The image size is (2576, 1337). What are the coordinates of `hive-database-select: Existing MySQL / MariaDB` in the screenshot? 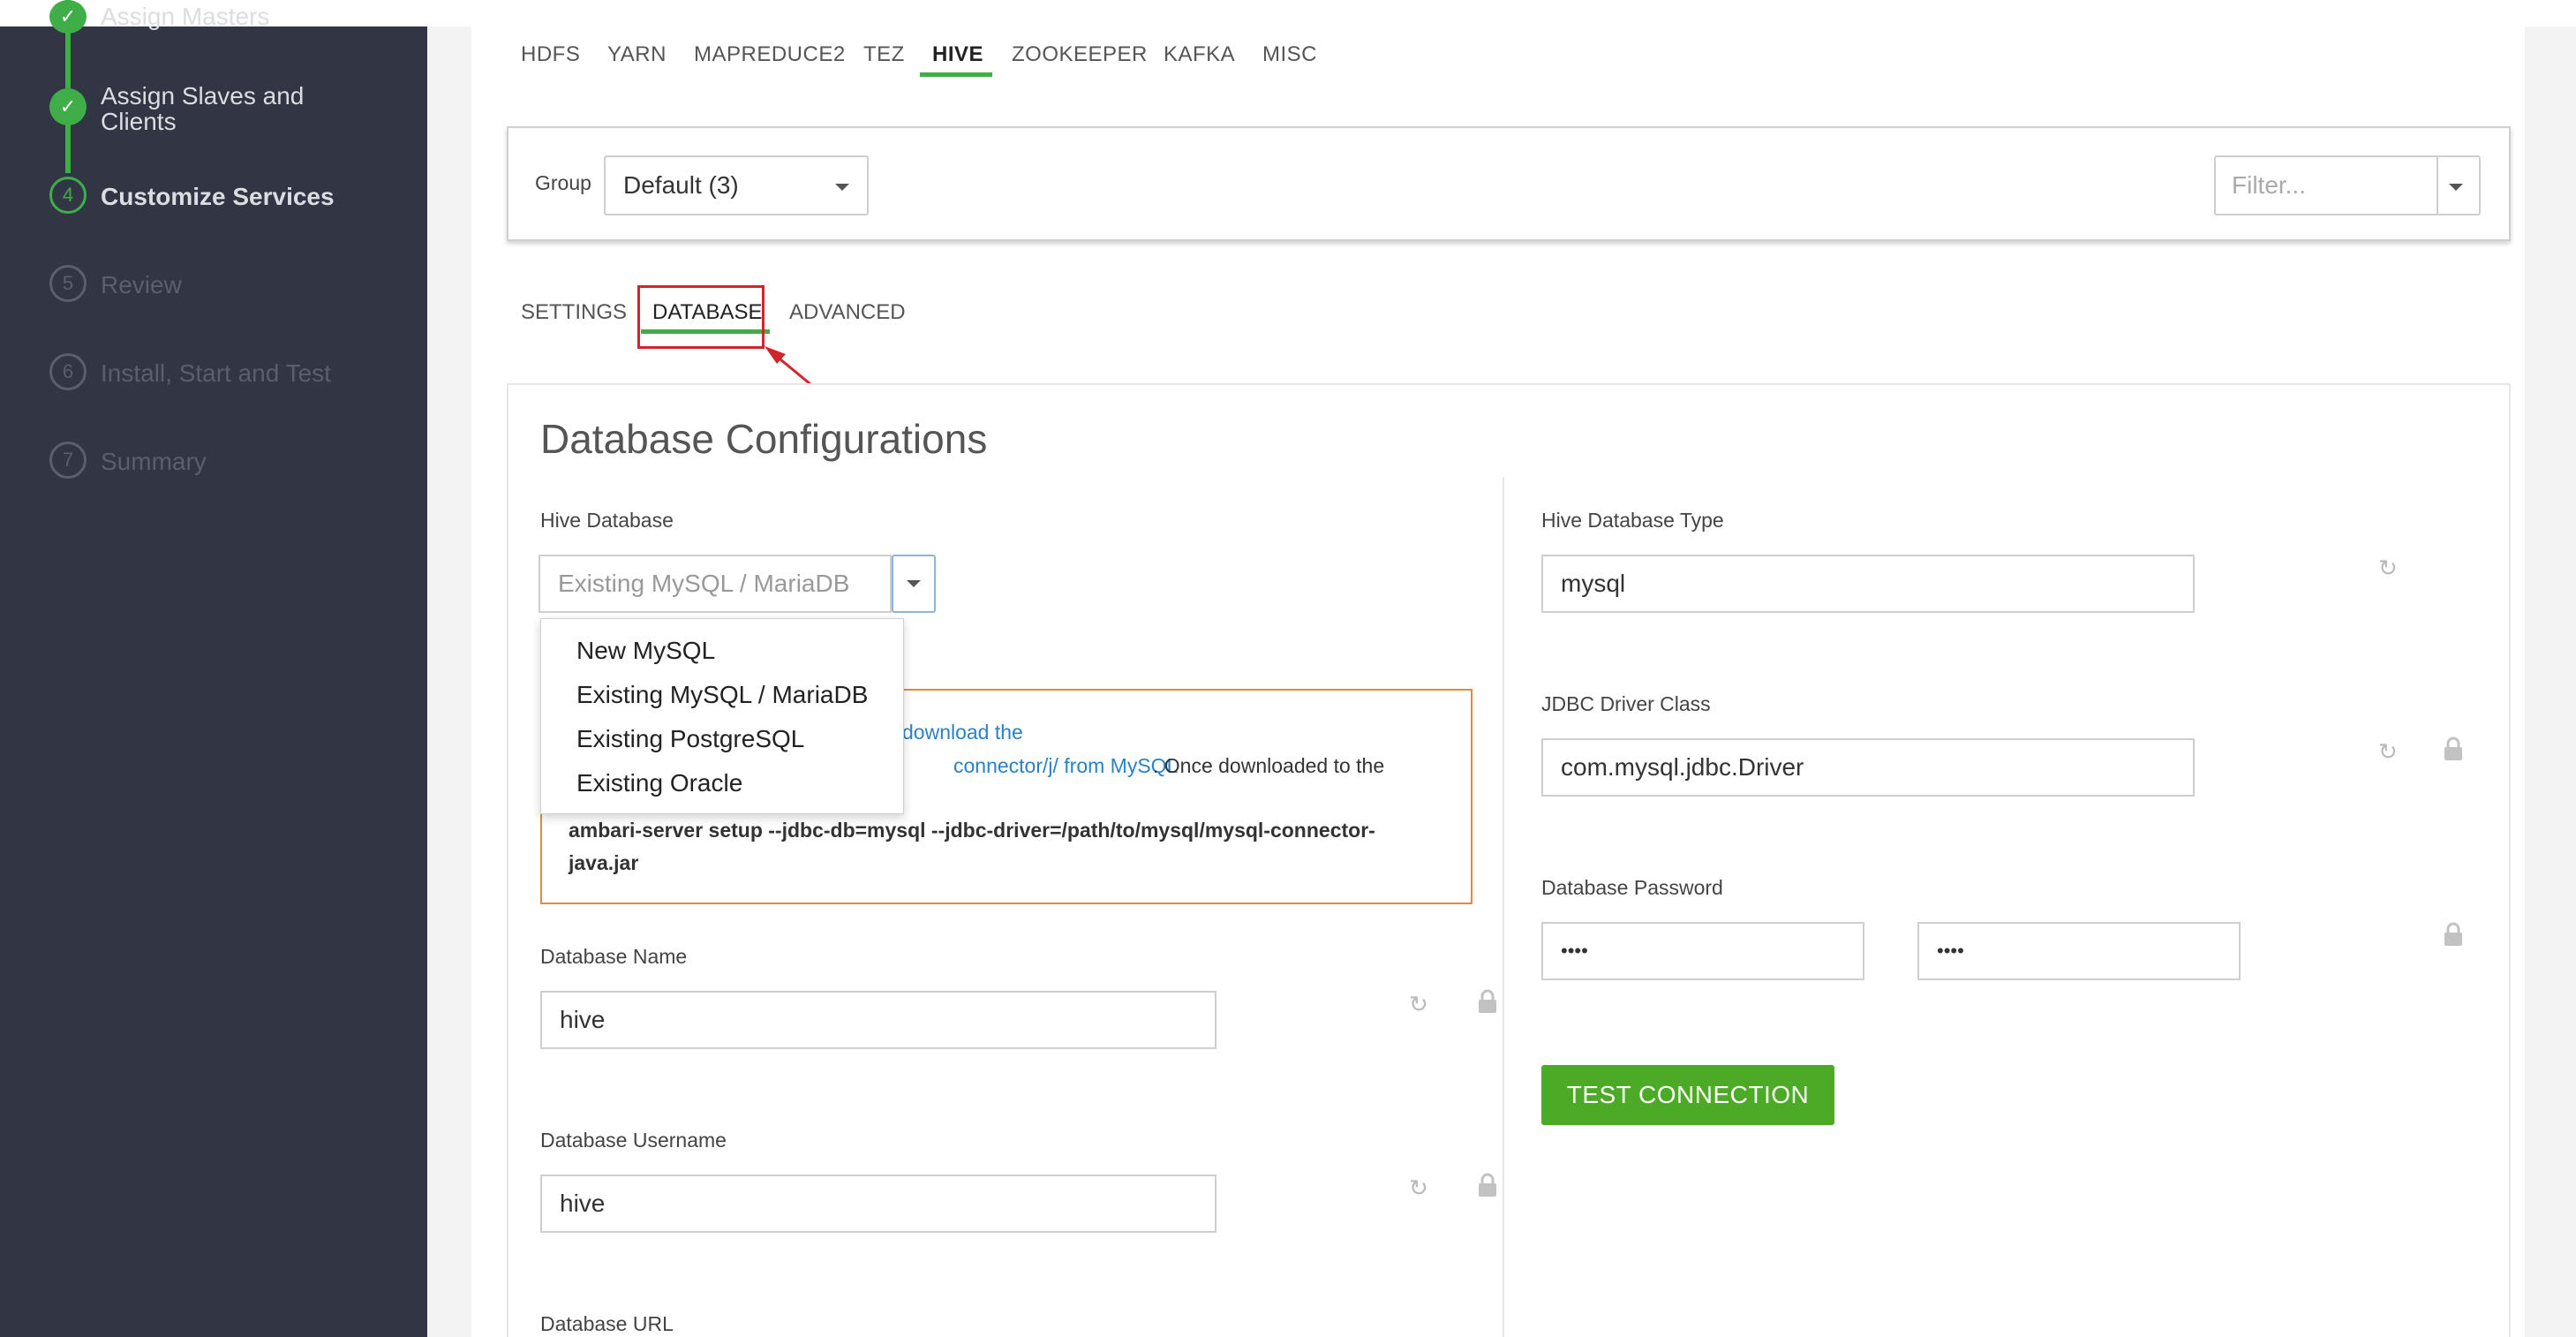 It's located at (716, 584).